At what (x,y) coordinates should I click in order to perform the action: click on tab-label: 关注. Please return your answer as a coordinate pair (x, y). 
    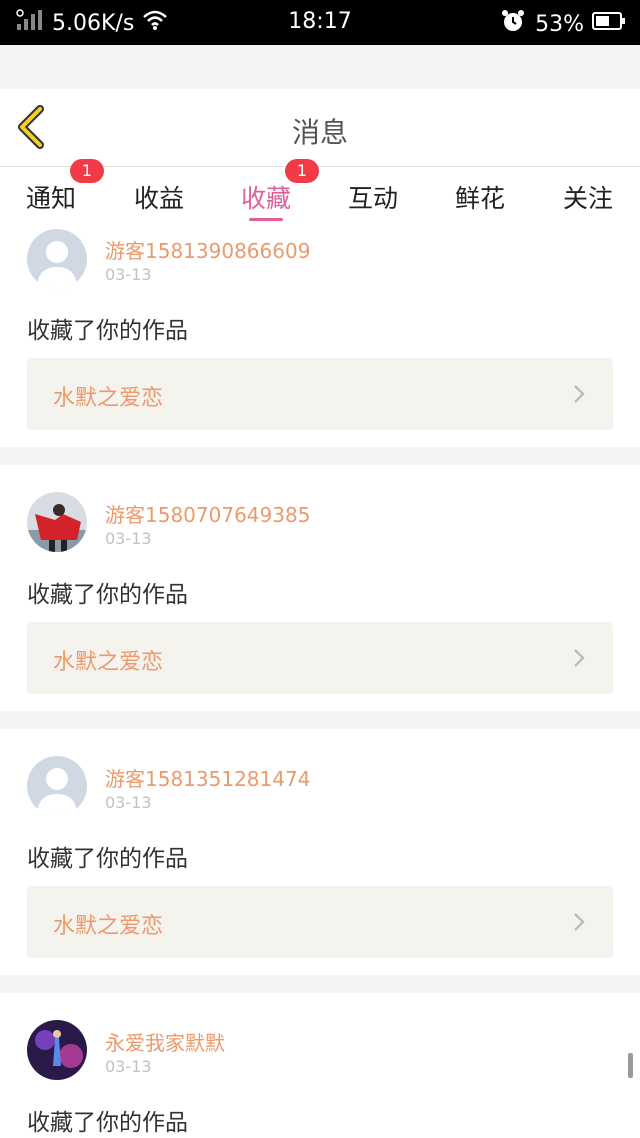
    Looking at the image, I should click on (587, 198).